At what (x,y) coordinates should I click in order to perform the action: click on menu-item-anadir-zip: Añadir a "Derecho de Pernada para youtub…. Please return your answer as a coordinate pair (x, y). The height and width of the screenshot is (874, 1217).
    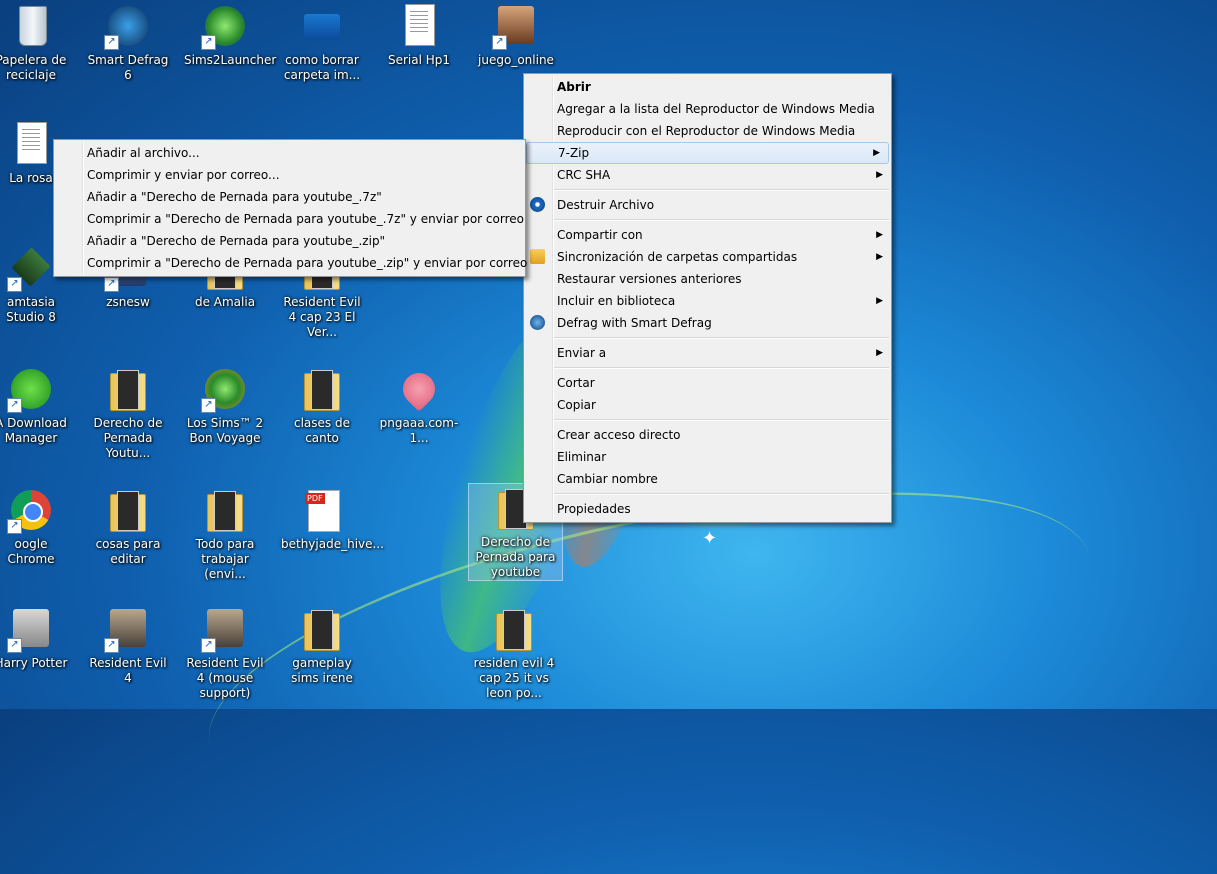
    Looking at the image, I should click on (289, 241).